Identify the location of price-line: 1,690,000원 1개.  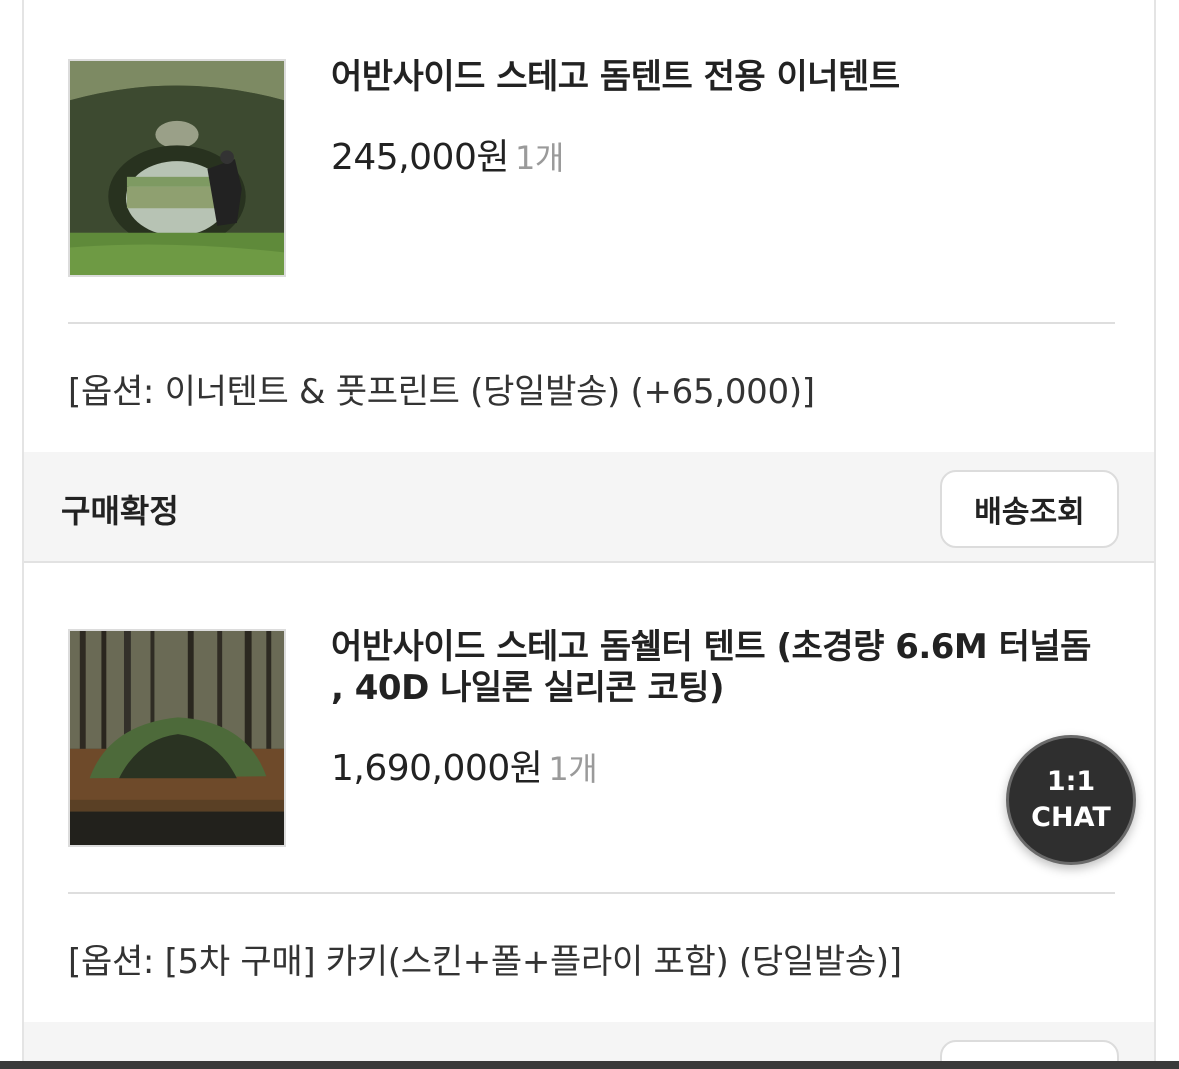
(464, 765).